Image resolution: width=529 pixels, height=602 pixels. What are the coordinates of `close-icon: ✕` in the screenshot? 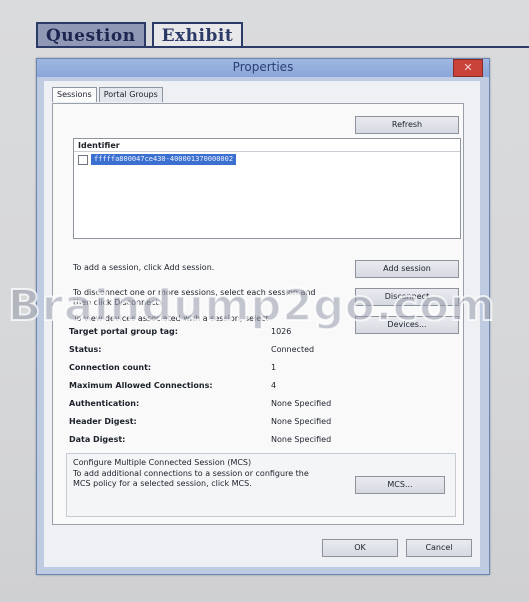 It's located at (468, 67).